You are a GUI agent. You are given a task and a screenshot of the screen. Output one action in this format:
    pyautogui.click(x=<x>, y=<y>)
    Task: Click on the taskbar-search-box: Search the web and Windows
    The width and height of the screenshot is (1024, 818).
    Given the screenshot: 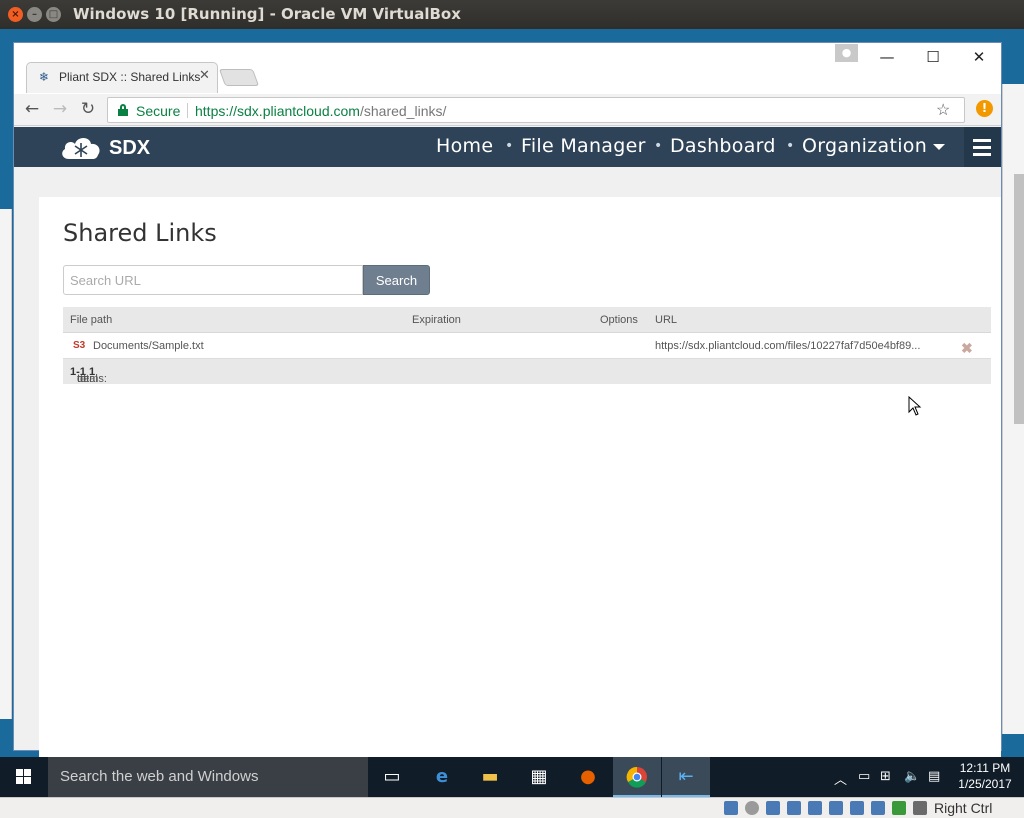 What is the action you would take?
    pyautogui.click(x=208, y=777)
    